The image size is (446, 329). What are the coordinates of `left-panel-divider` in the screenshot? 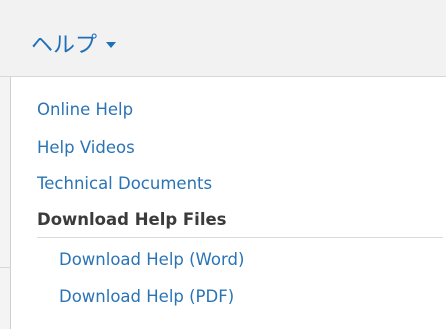 It's located at (5, 267).